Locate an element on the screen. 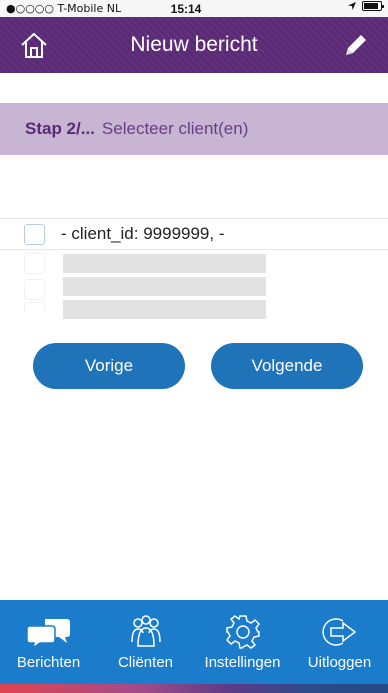 Image resolution: width=388 pixels, height=693 pixels. tab-berichten: Berichten is located at coordinates (48, 642).